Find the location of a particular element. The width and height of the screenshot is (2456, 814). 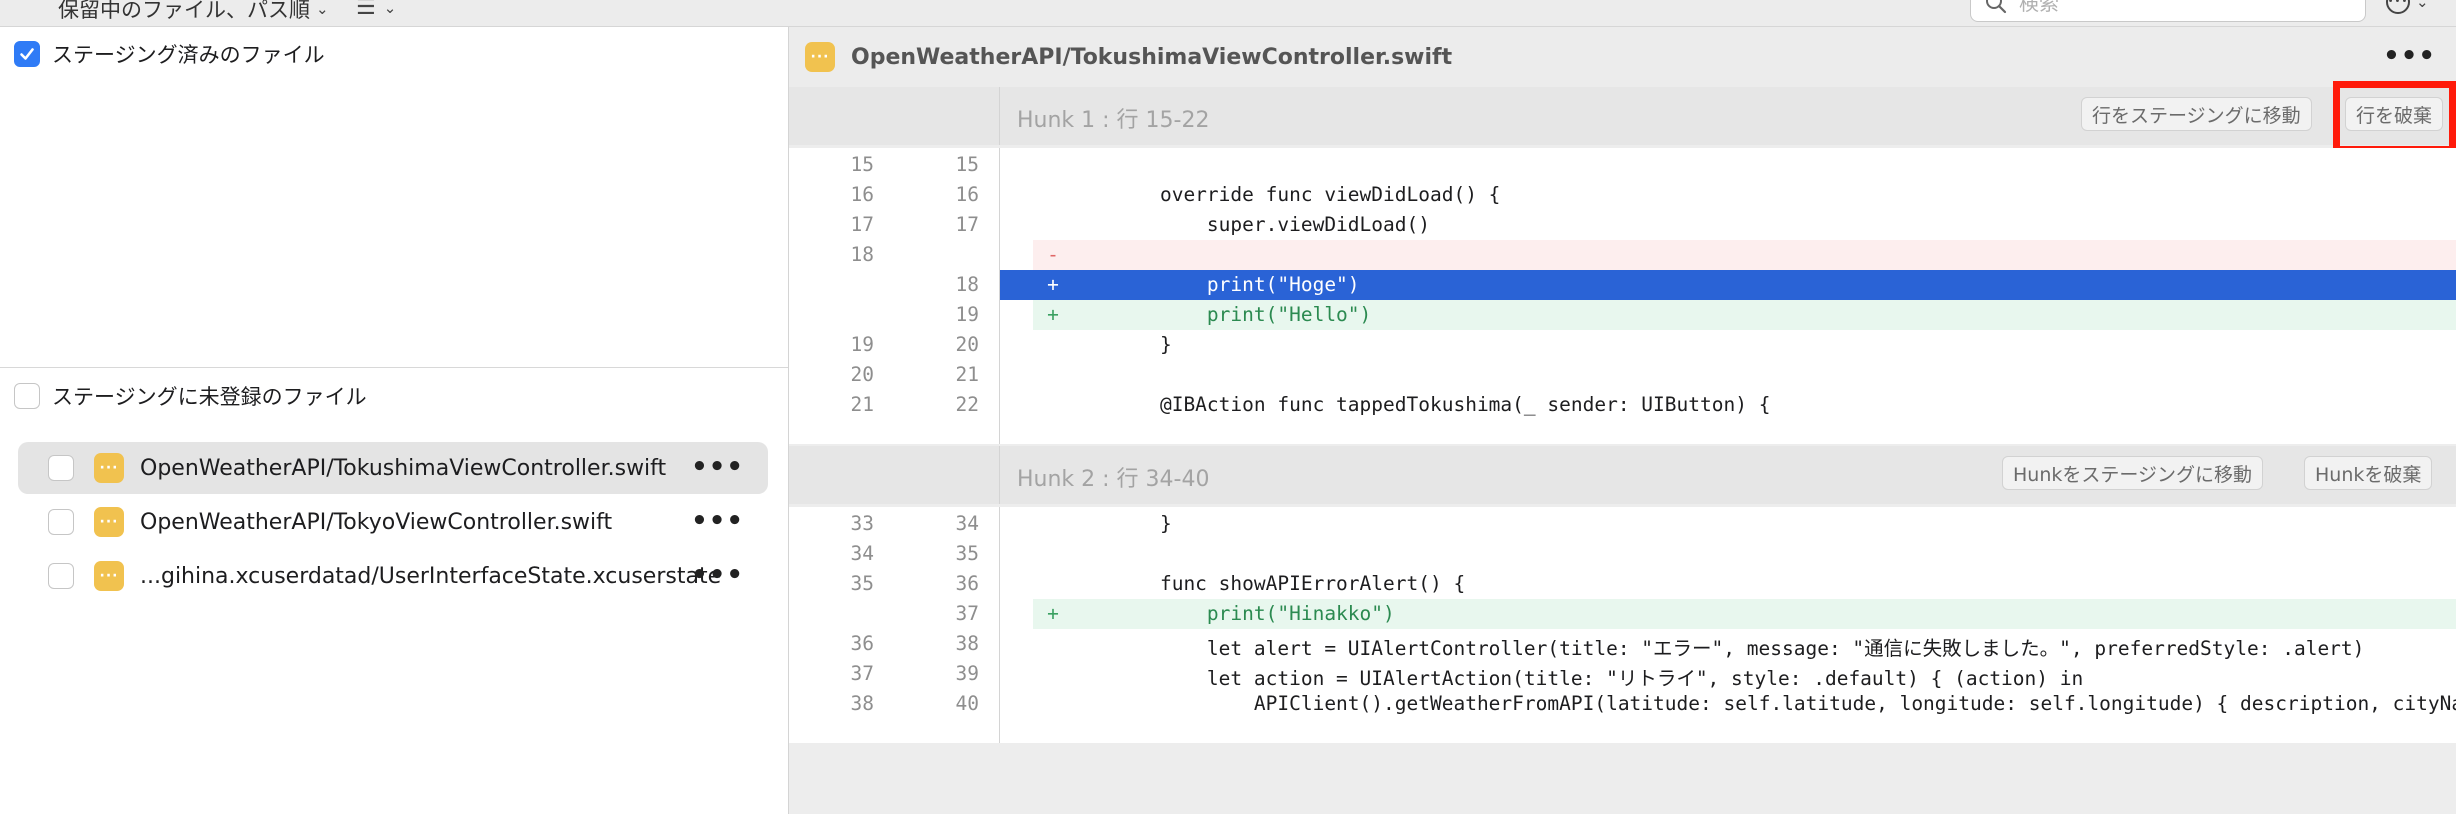

old-line-number: 19 is located at coordinates (862, 344).